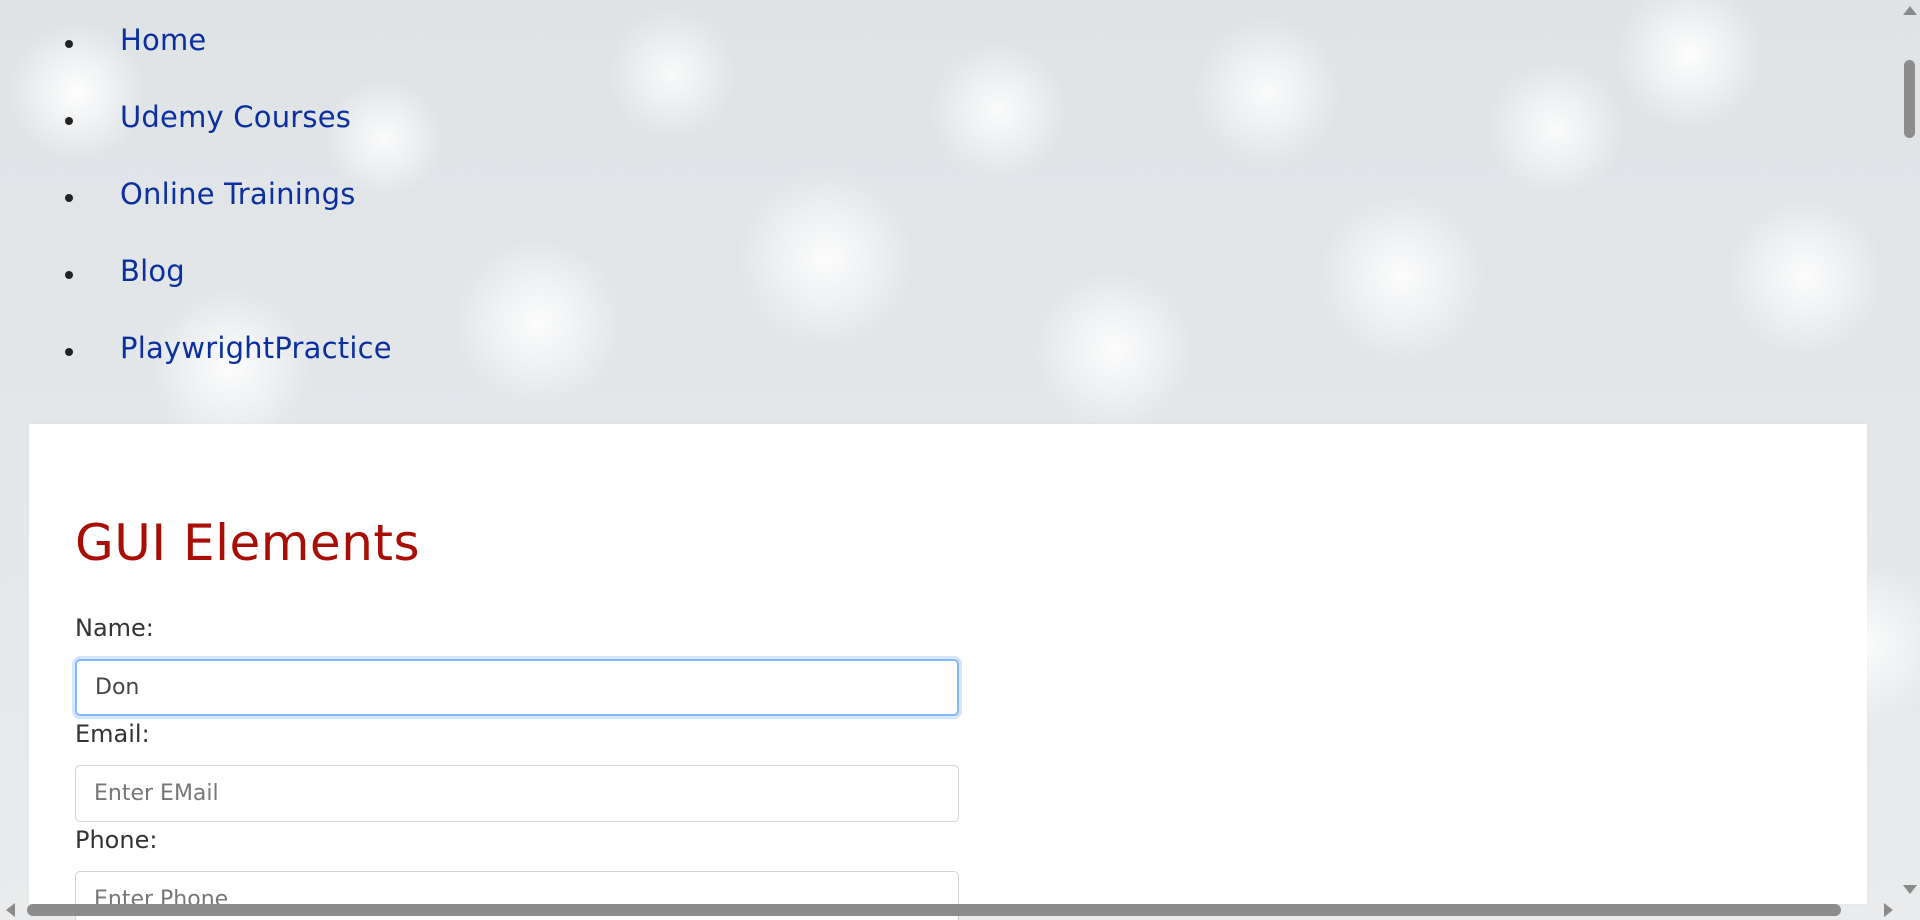 The height and width of the screenshot is (920, 1920). Describe the element at coordinates (235, 113) in the screenshot. I see `nav-link-udemy-courses: Udemy Courses` at that location.